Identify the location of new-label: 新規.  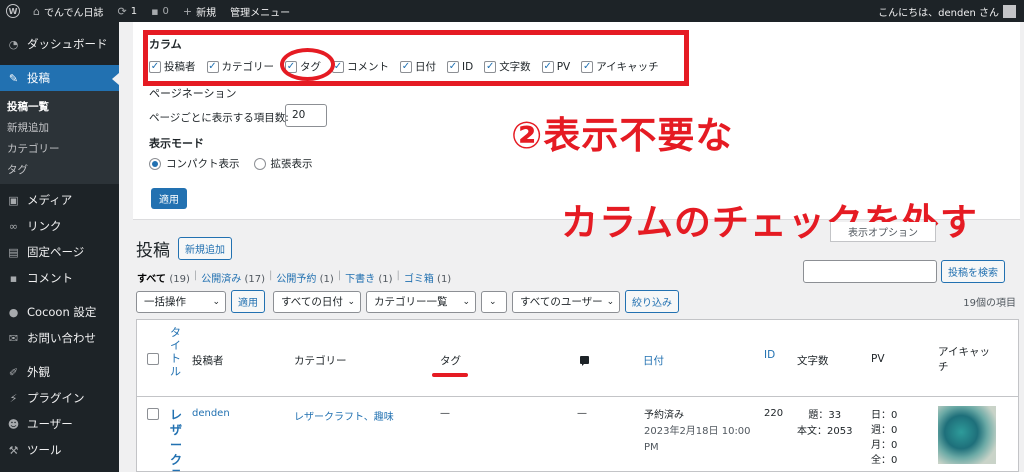
(206, 13).